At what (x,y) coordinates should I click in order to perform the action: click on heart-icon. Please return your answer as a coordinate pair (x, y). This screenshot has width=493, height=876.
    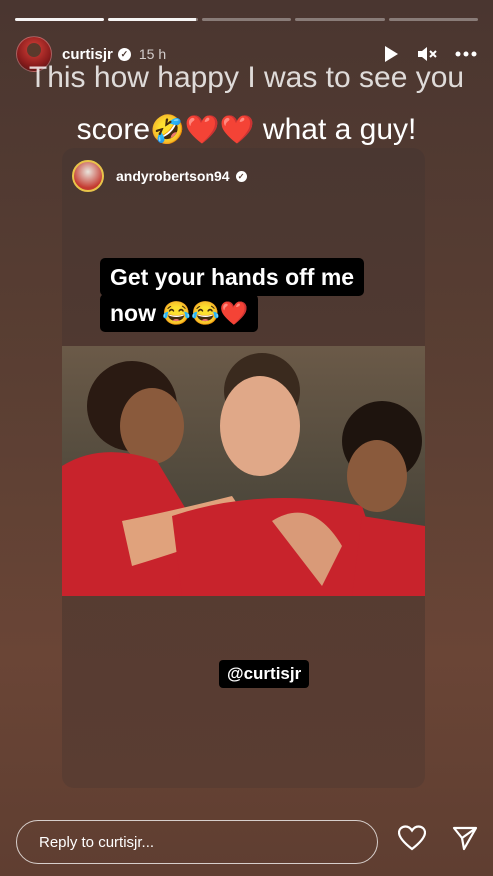
    Looking at the image, I should click on (412, 840).